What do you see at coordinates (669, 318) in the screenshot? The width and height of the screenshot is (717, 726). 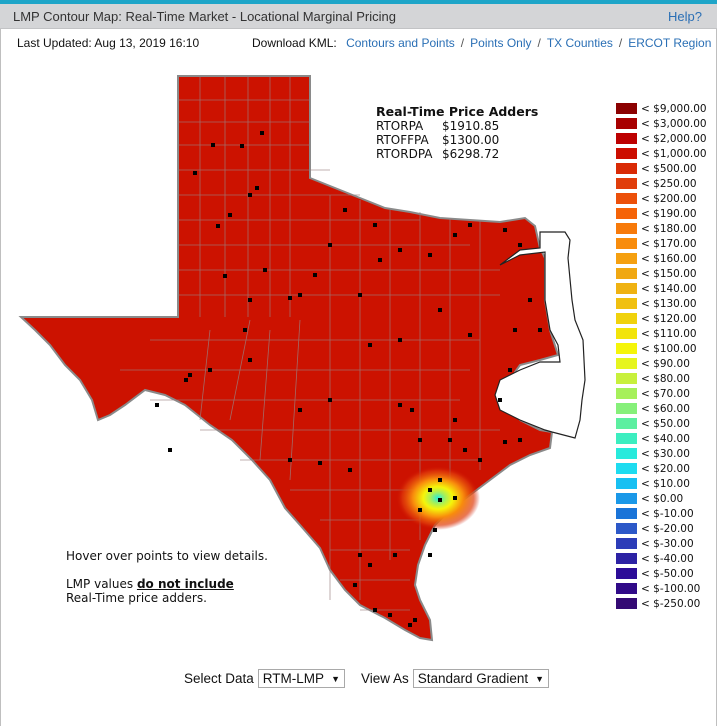 I see `legend-label: < $120.00` at bounding box center [669, 318].